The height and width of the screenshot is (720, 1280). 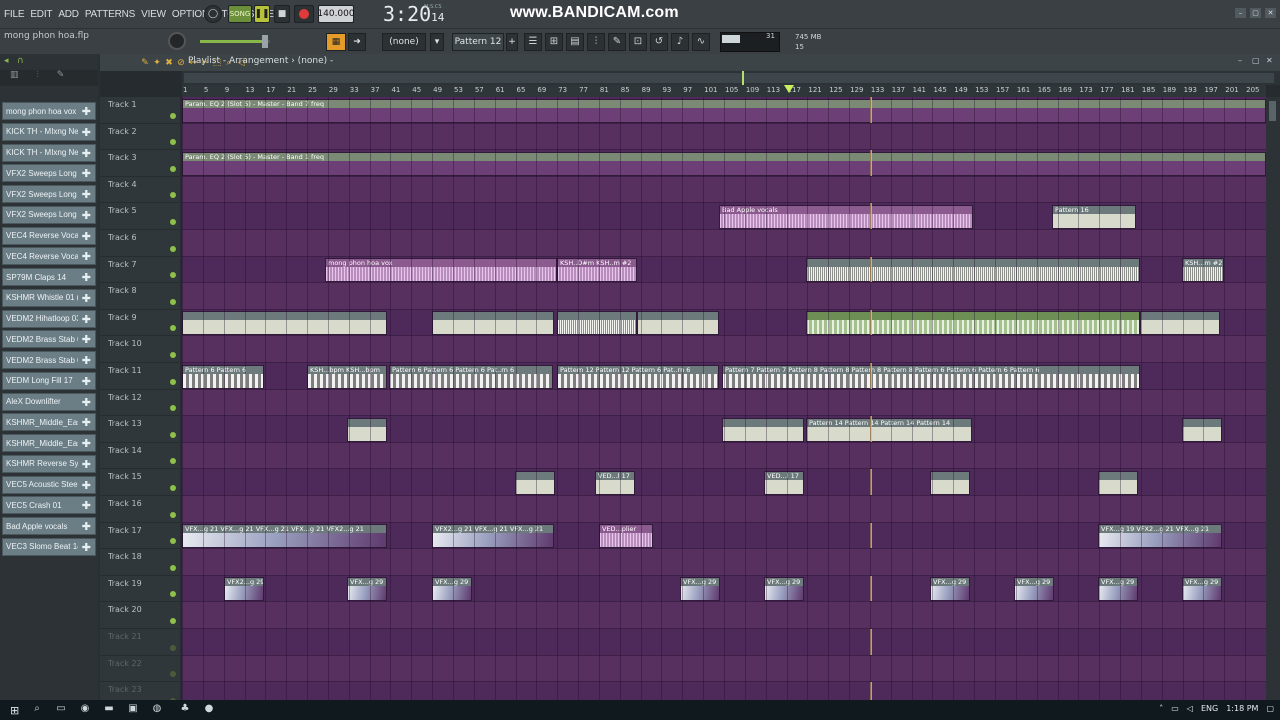 What do you see at coordinates (596, 42) in the screenshot?
I see `mixer-icon: ⫶` at bounding box center [596, 42].